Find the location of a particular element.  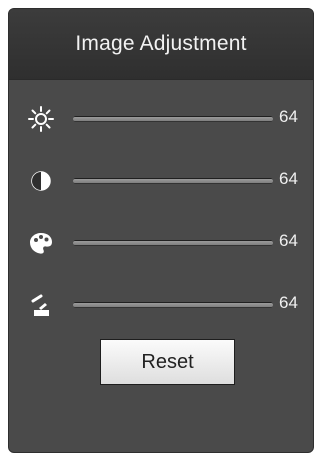

contrast-slider is located at coordinates (173, 181).